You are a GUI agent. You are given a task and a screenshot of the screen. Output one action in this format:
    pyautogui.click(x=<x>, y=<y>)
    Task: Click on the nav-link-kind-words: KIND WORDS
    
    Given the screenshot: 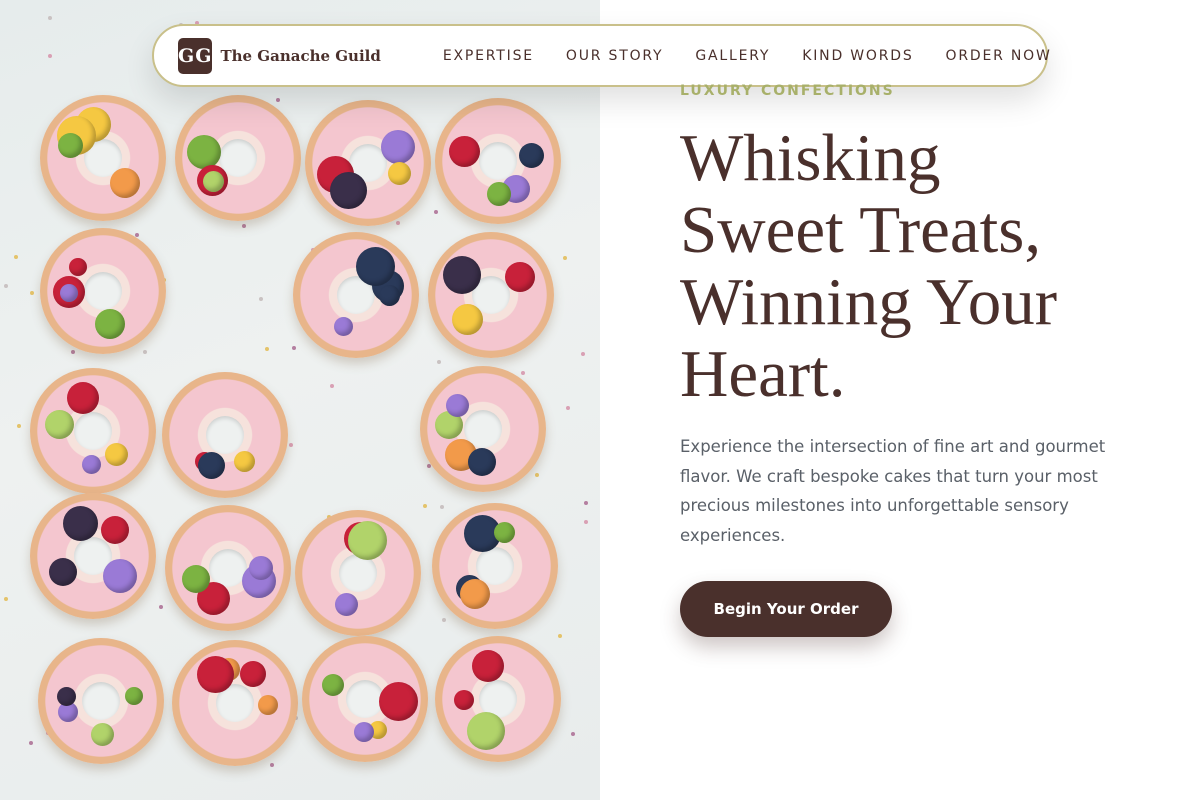 What is the action you would take?
    pyautogui.click(x=857, y=56)
    